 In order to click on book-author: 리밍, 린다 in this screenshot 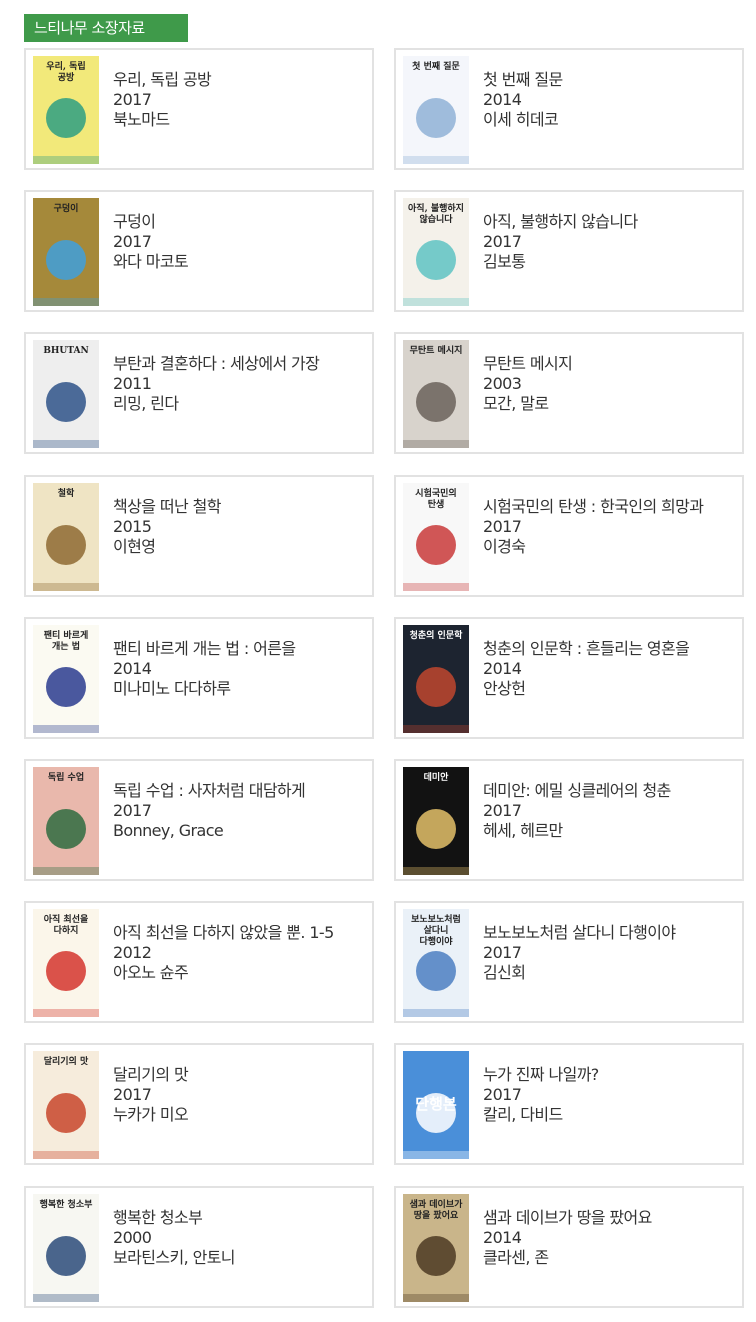, I will do `click(146, 403)`.